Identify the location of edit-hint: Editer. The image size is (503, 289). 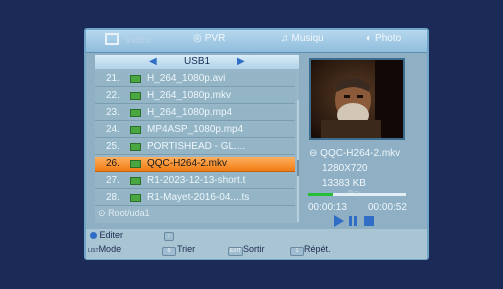
(106, 235).